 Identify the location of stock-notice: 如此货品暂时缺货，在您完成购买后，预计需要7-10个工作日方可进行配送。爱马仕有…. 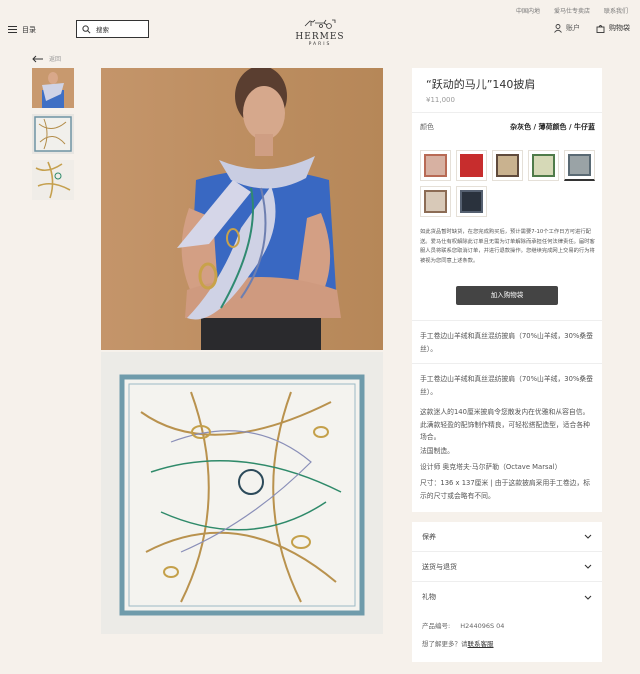
(507, 246).